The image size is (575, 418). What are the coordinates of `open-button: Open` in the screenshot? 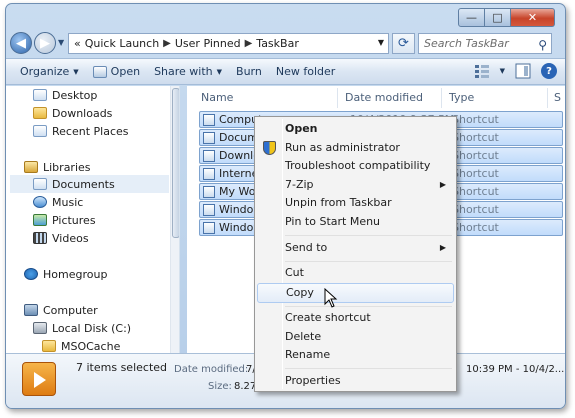 It's located at (116, 71).